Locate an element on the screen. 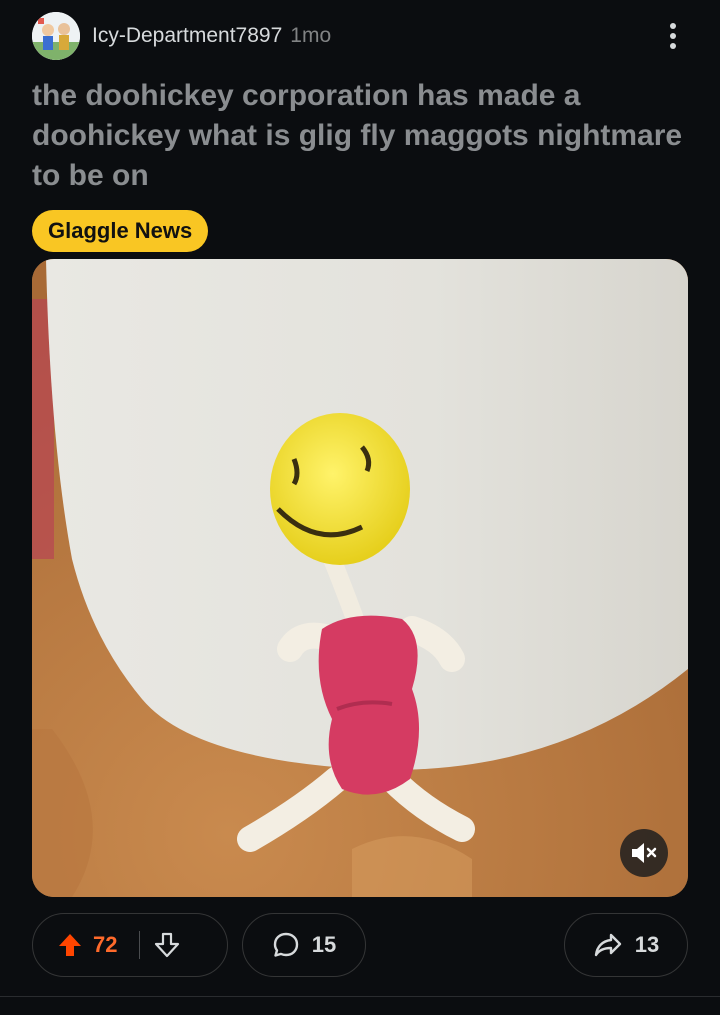 The image size is (720, 1015). upvote-button is located at coordinates (70, 945).